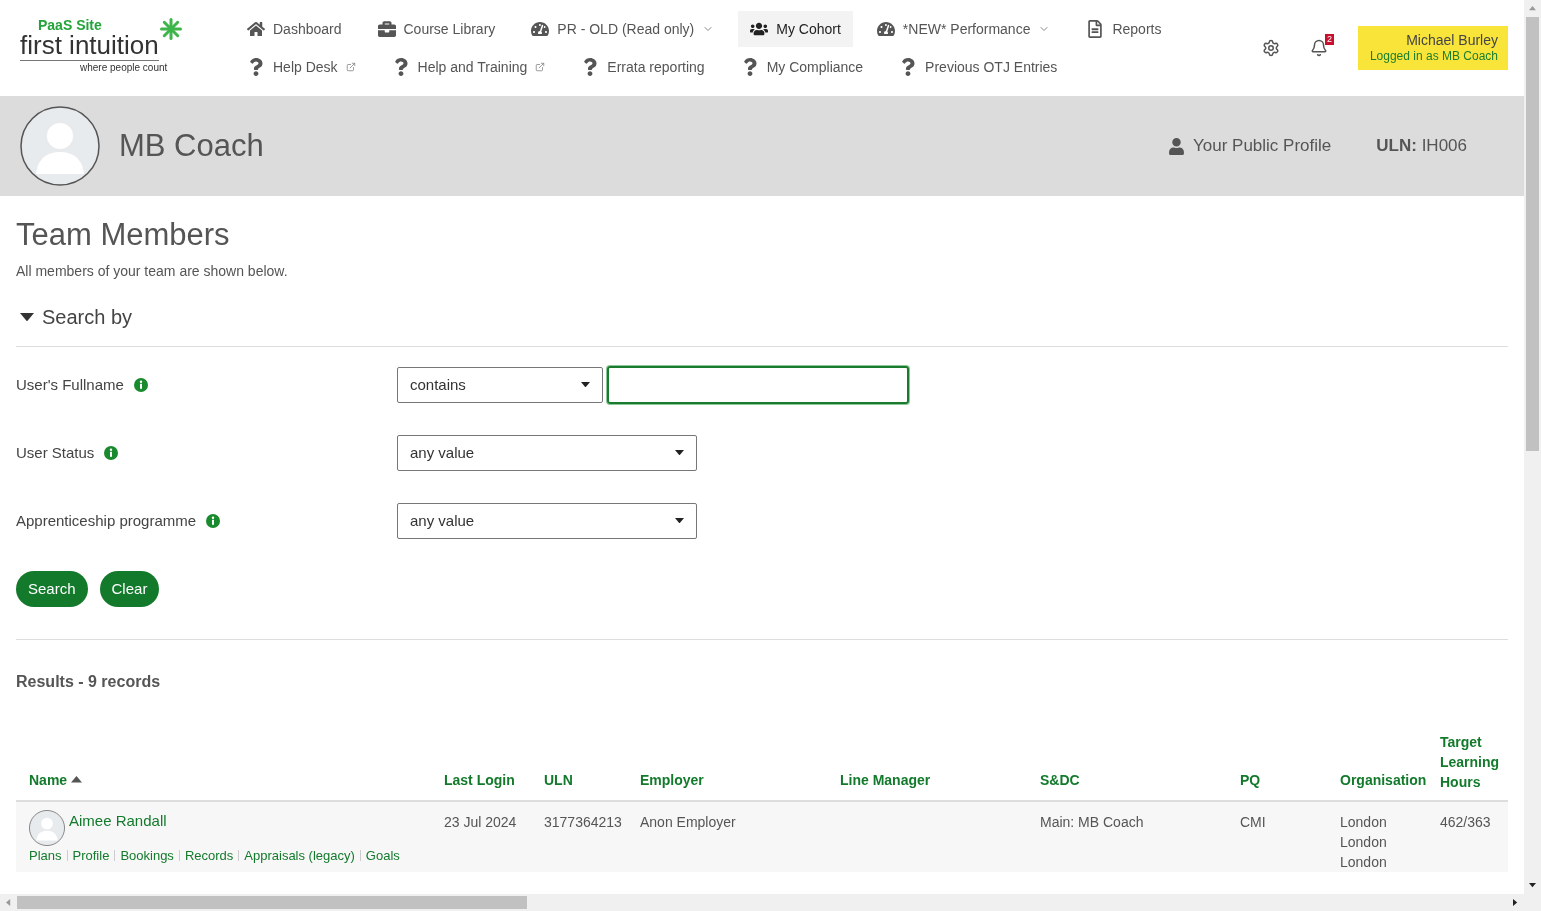  I want to click on nav-link: Help and Training, so click(468, 67).